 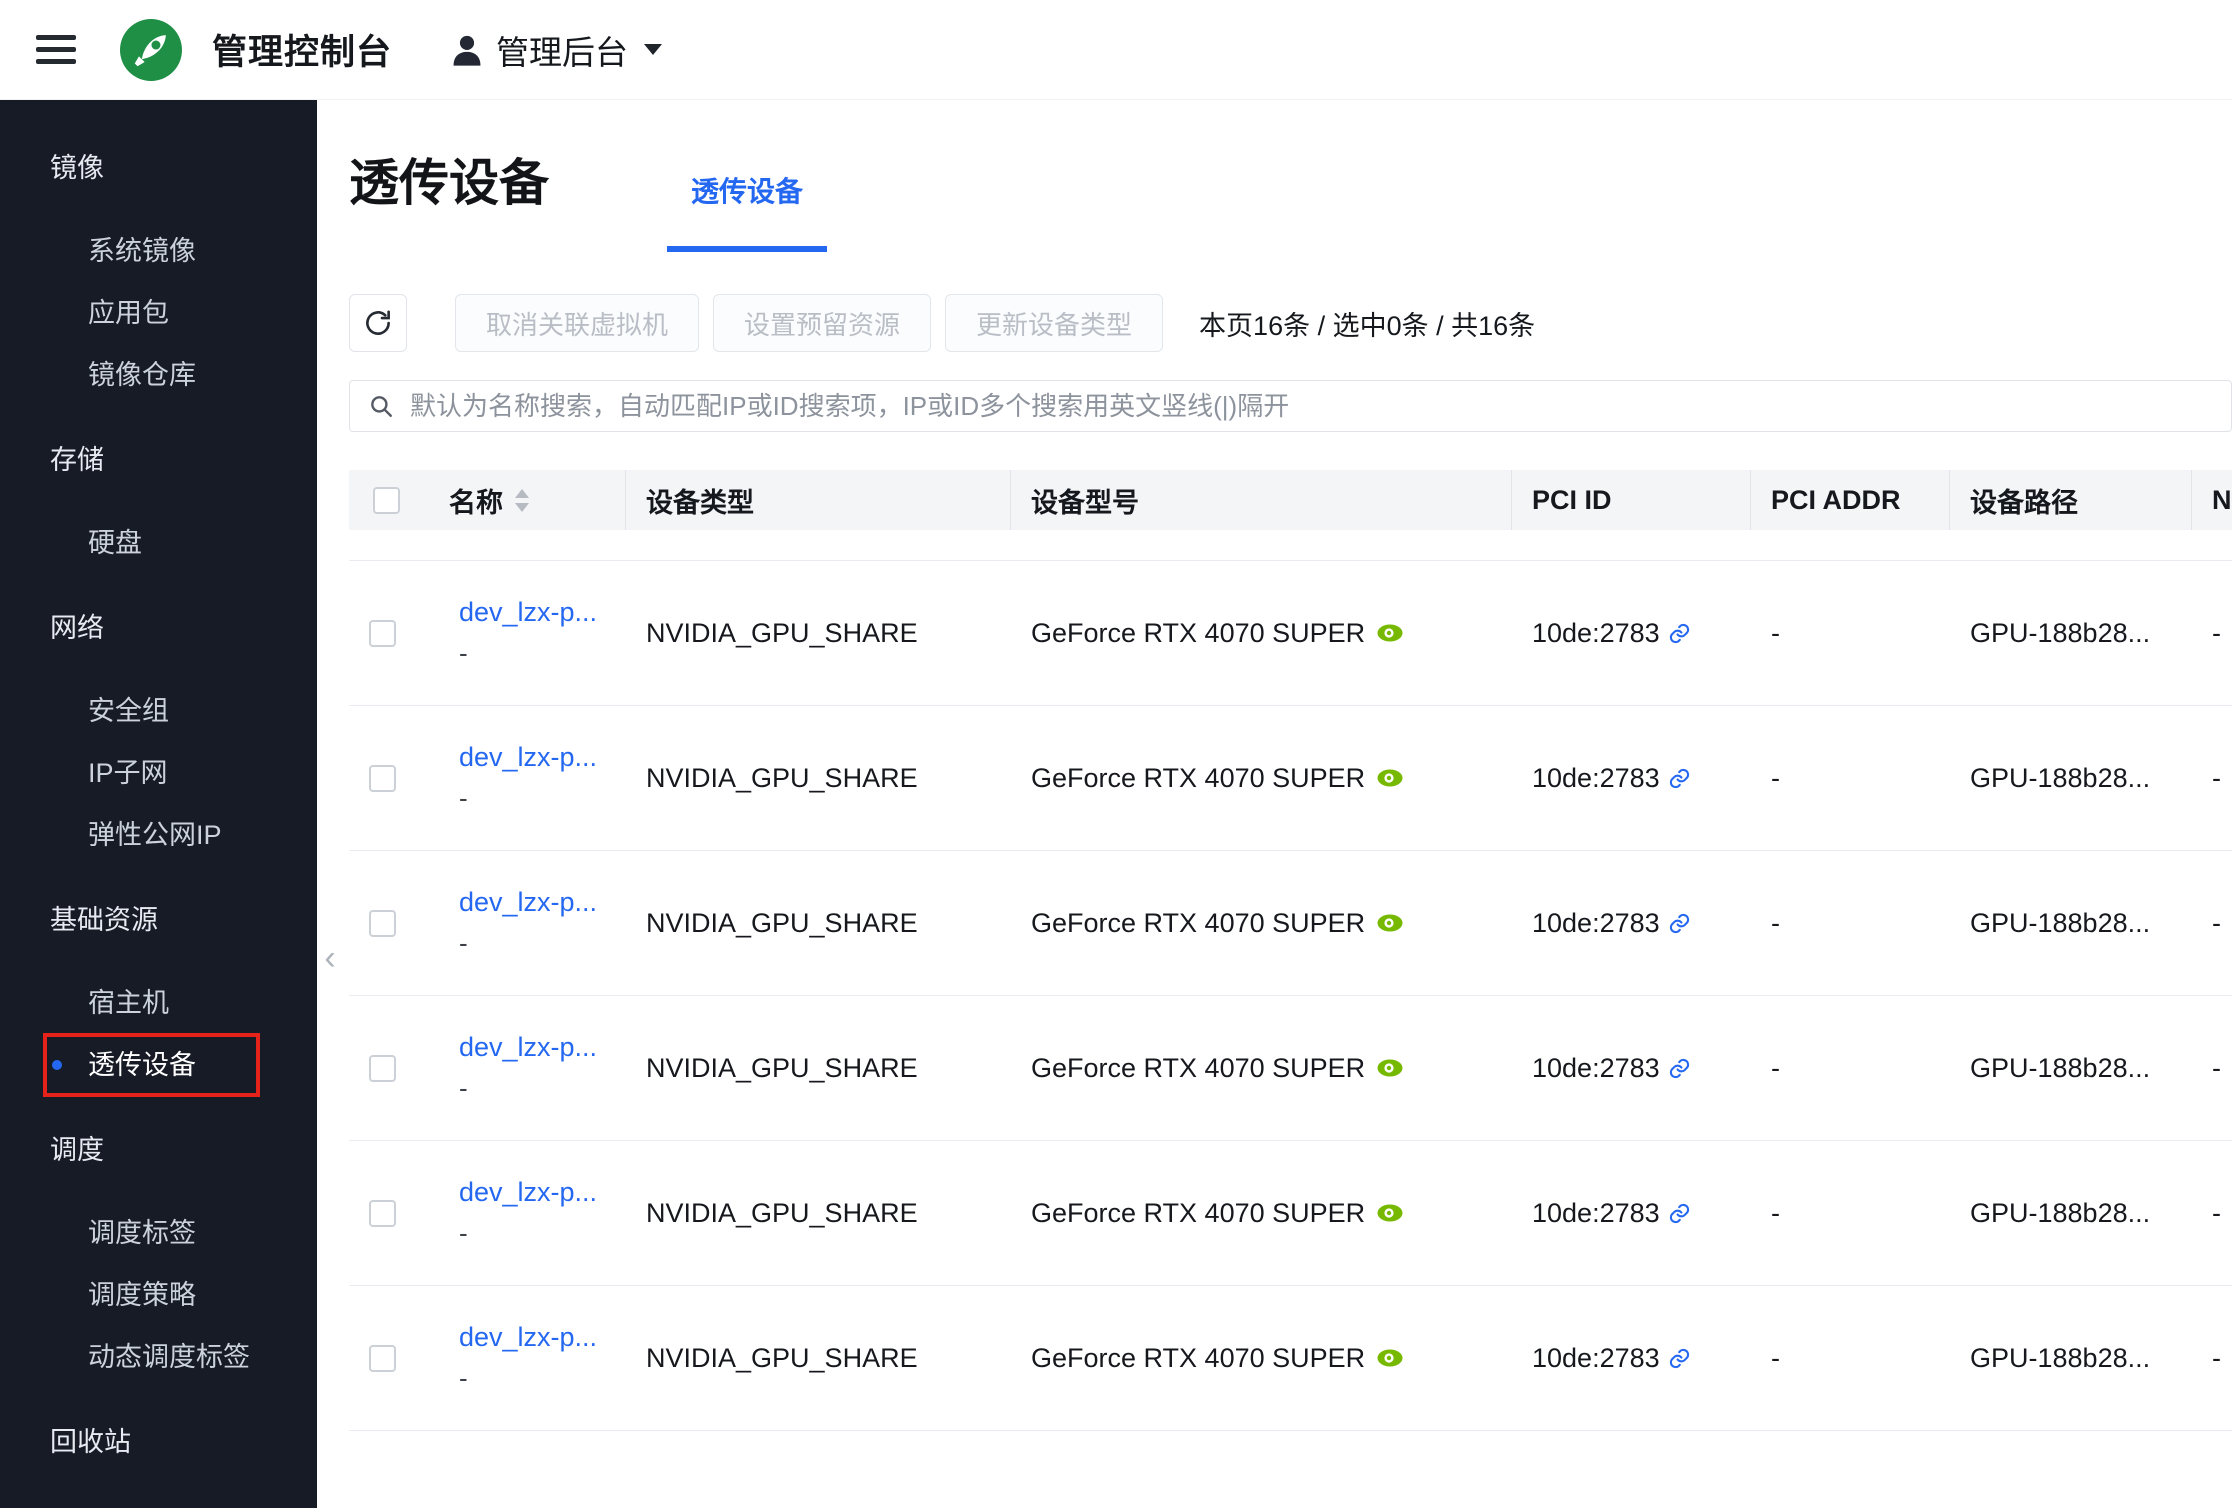 I want to click on col-device-type: 设备类型, so click(x=818, y=500).